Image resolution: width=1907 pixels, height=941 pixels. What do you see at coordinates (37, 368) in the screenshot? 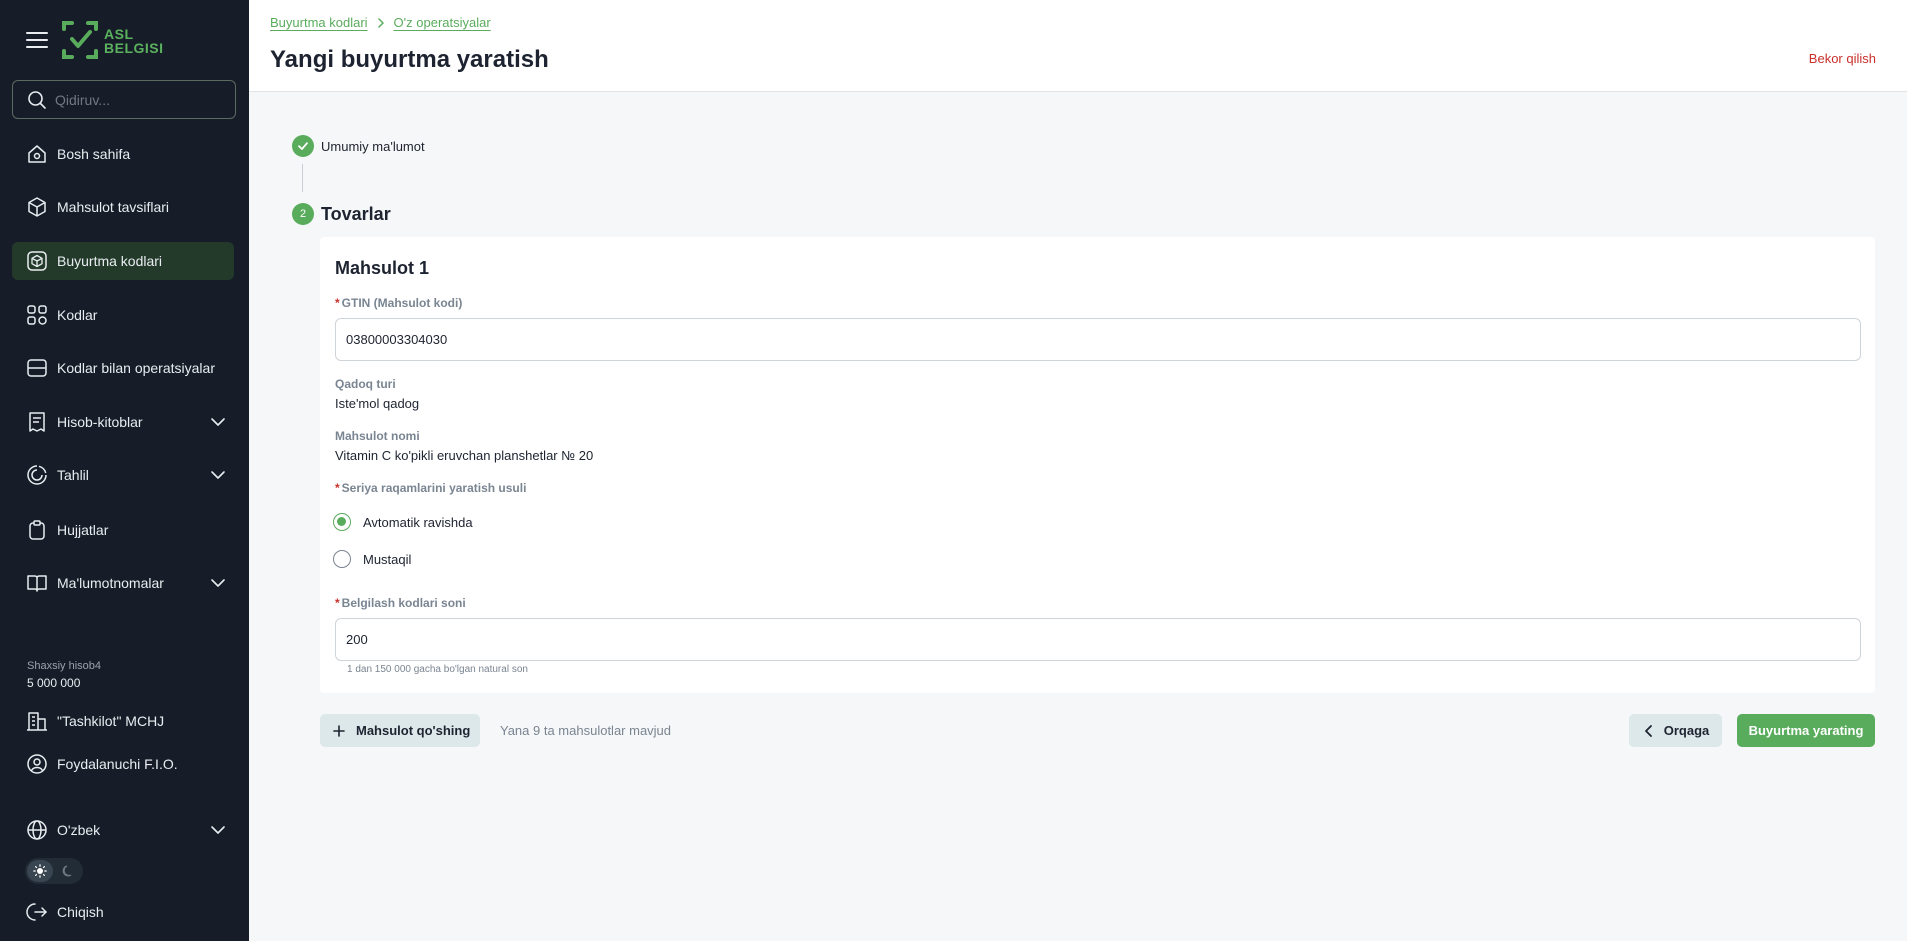
I see `operations-icon` at bounding box center [37, 368].